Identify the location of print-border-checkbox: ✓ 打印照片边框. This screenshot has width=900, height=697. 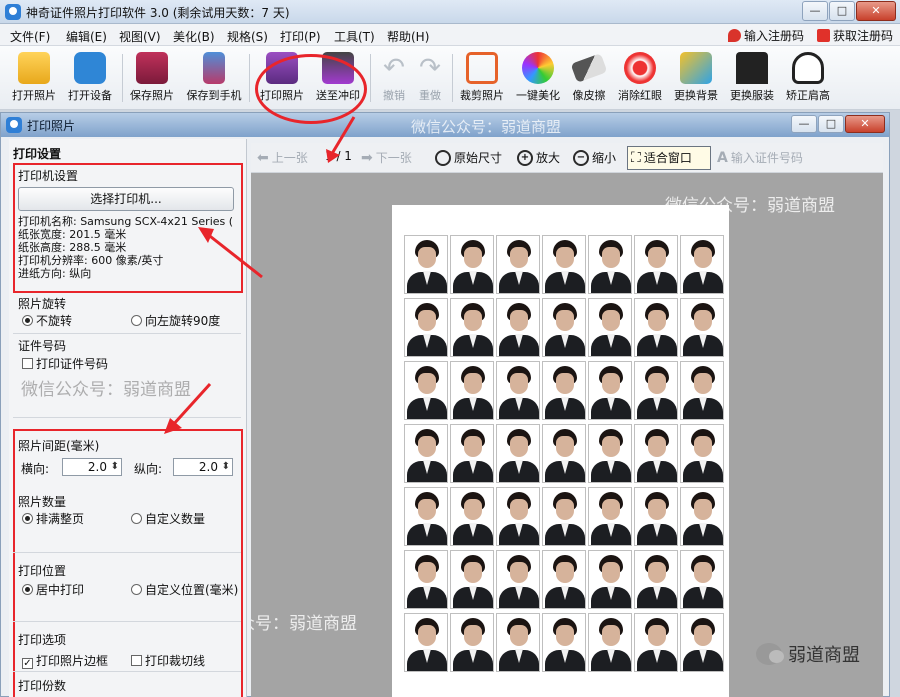
(65, 660).